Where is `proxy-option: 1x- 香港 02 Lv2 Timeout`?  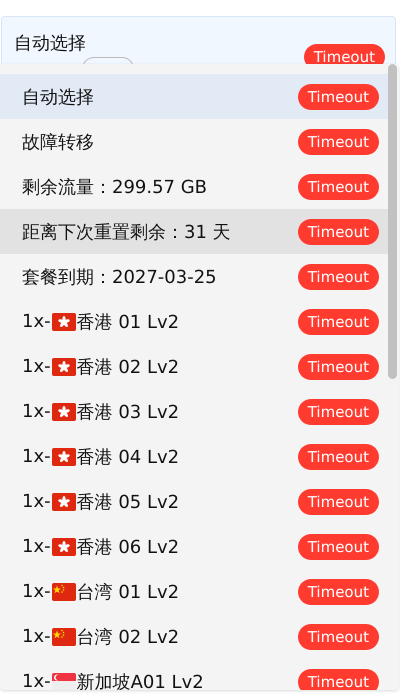
proxy-option: 1x- 香港 02 Lv2 Timeout is located at coordinates (194, 366).